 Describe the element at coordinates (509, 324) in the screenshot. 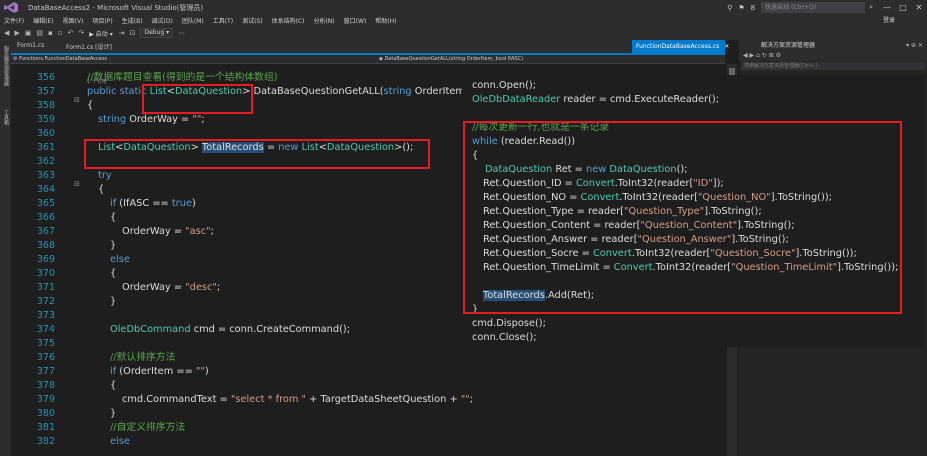

I see `snippet-line: cmd.Dispose();` at that location.